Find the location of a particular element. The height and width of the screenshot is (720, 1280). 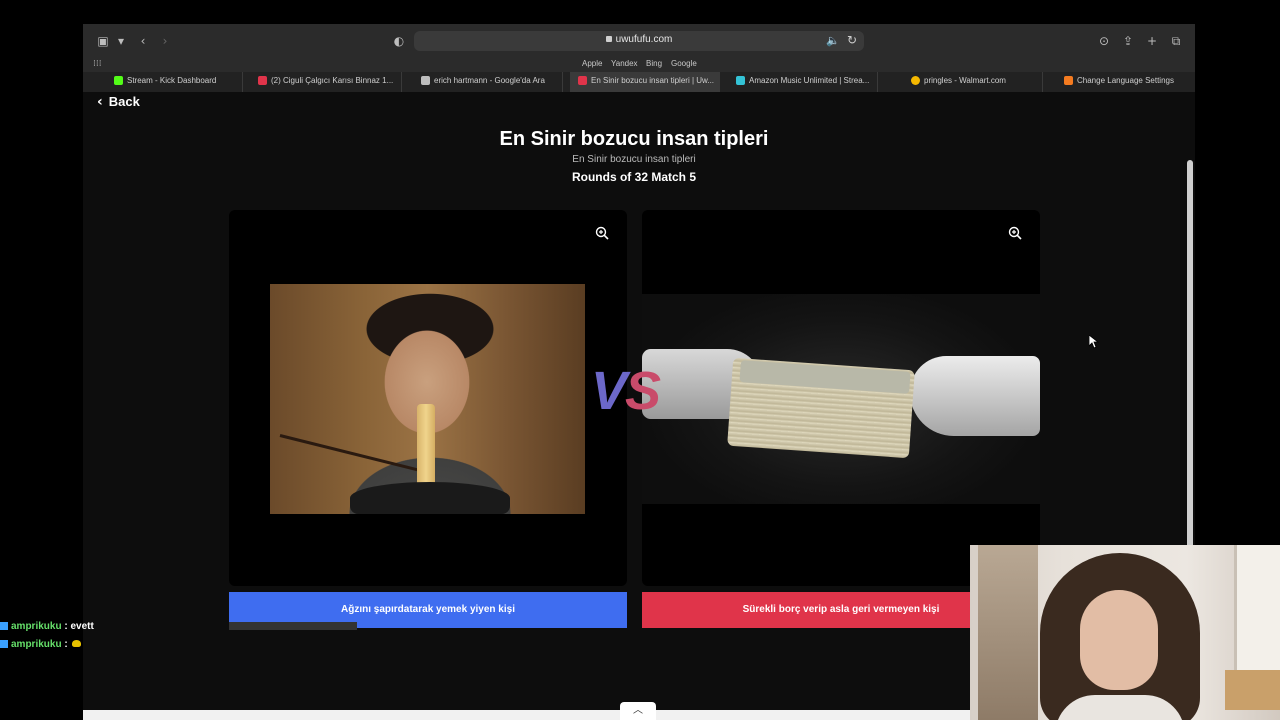

url-text: uwufufu.com is located at coordinates (644, 39).